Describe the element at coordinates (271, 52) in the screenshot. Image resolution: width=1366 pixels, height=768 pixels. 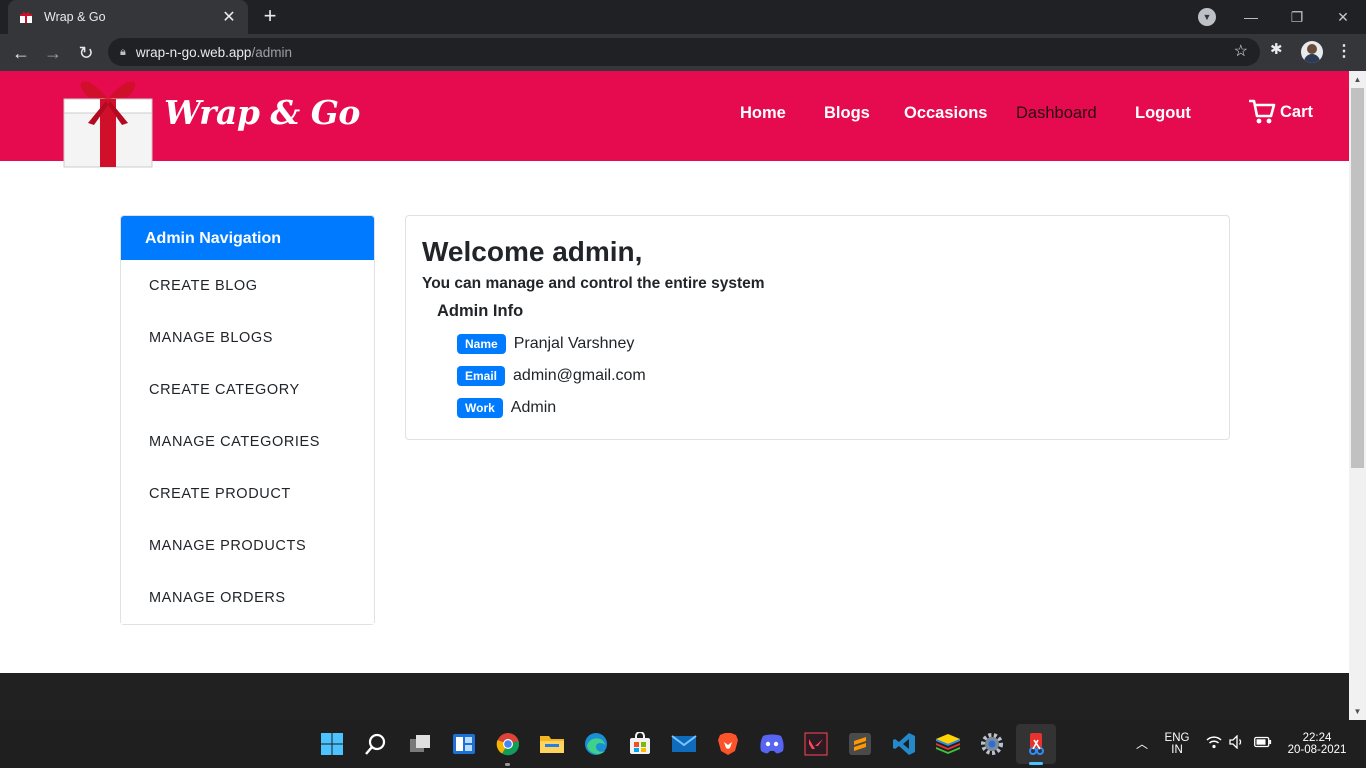
I see `url-path: /admin` at that location.